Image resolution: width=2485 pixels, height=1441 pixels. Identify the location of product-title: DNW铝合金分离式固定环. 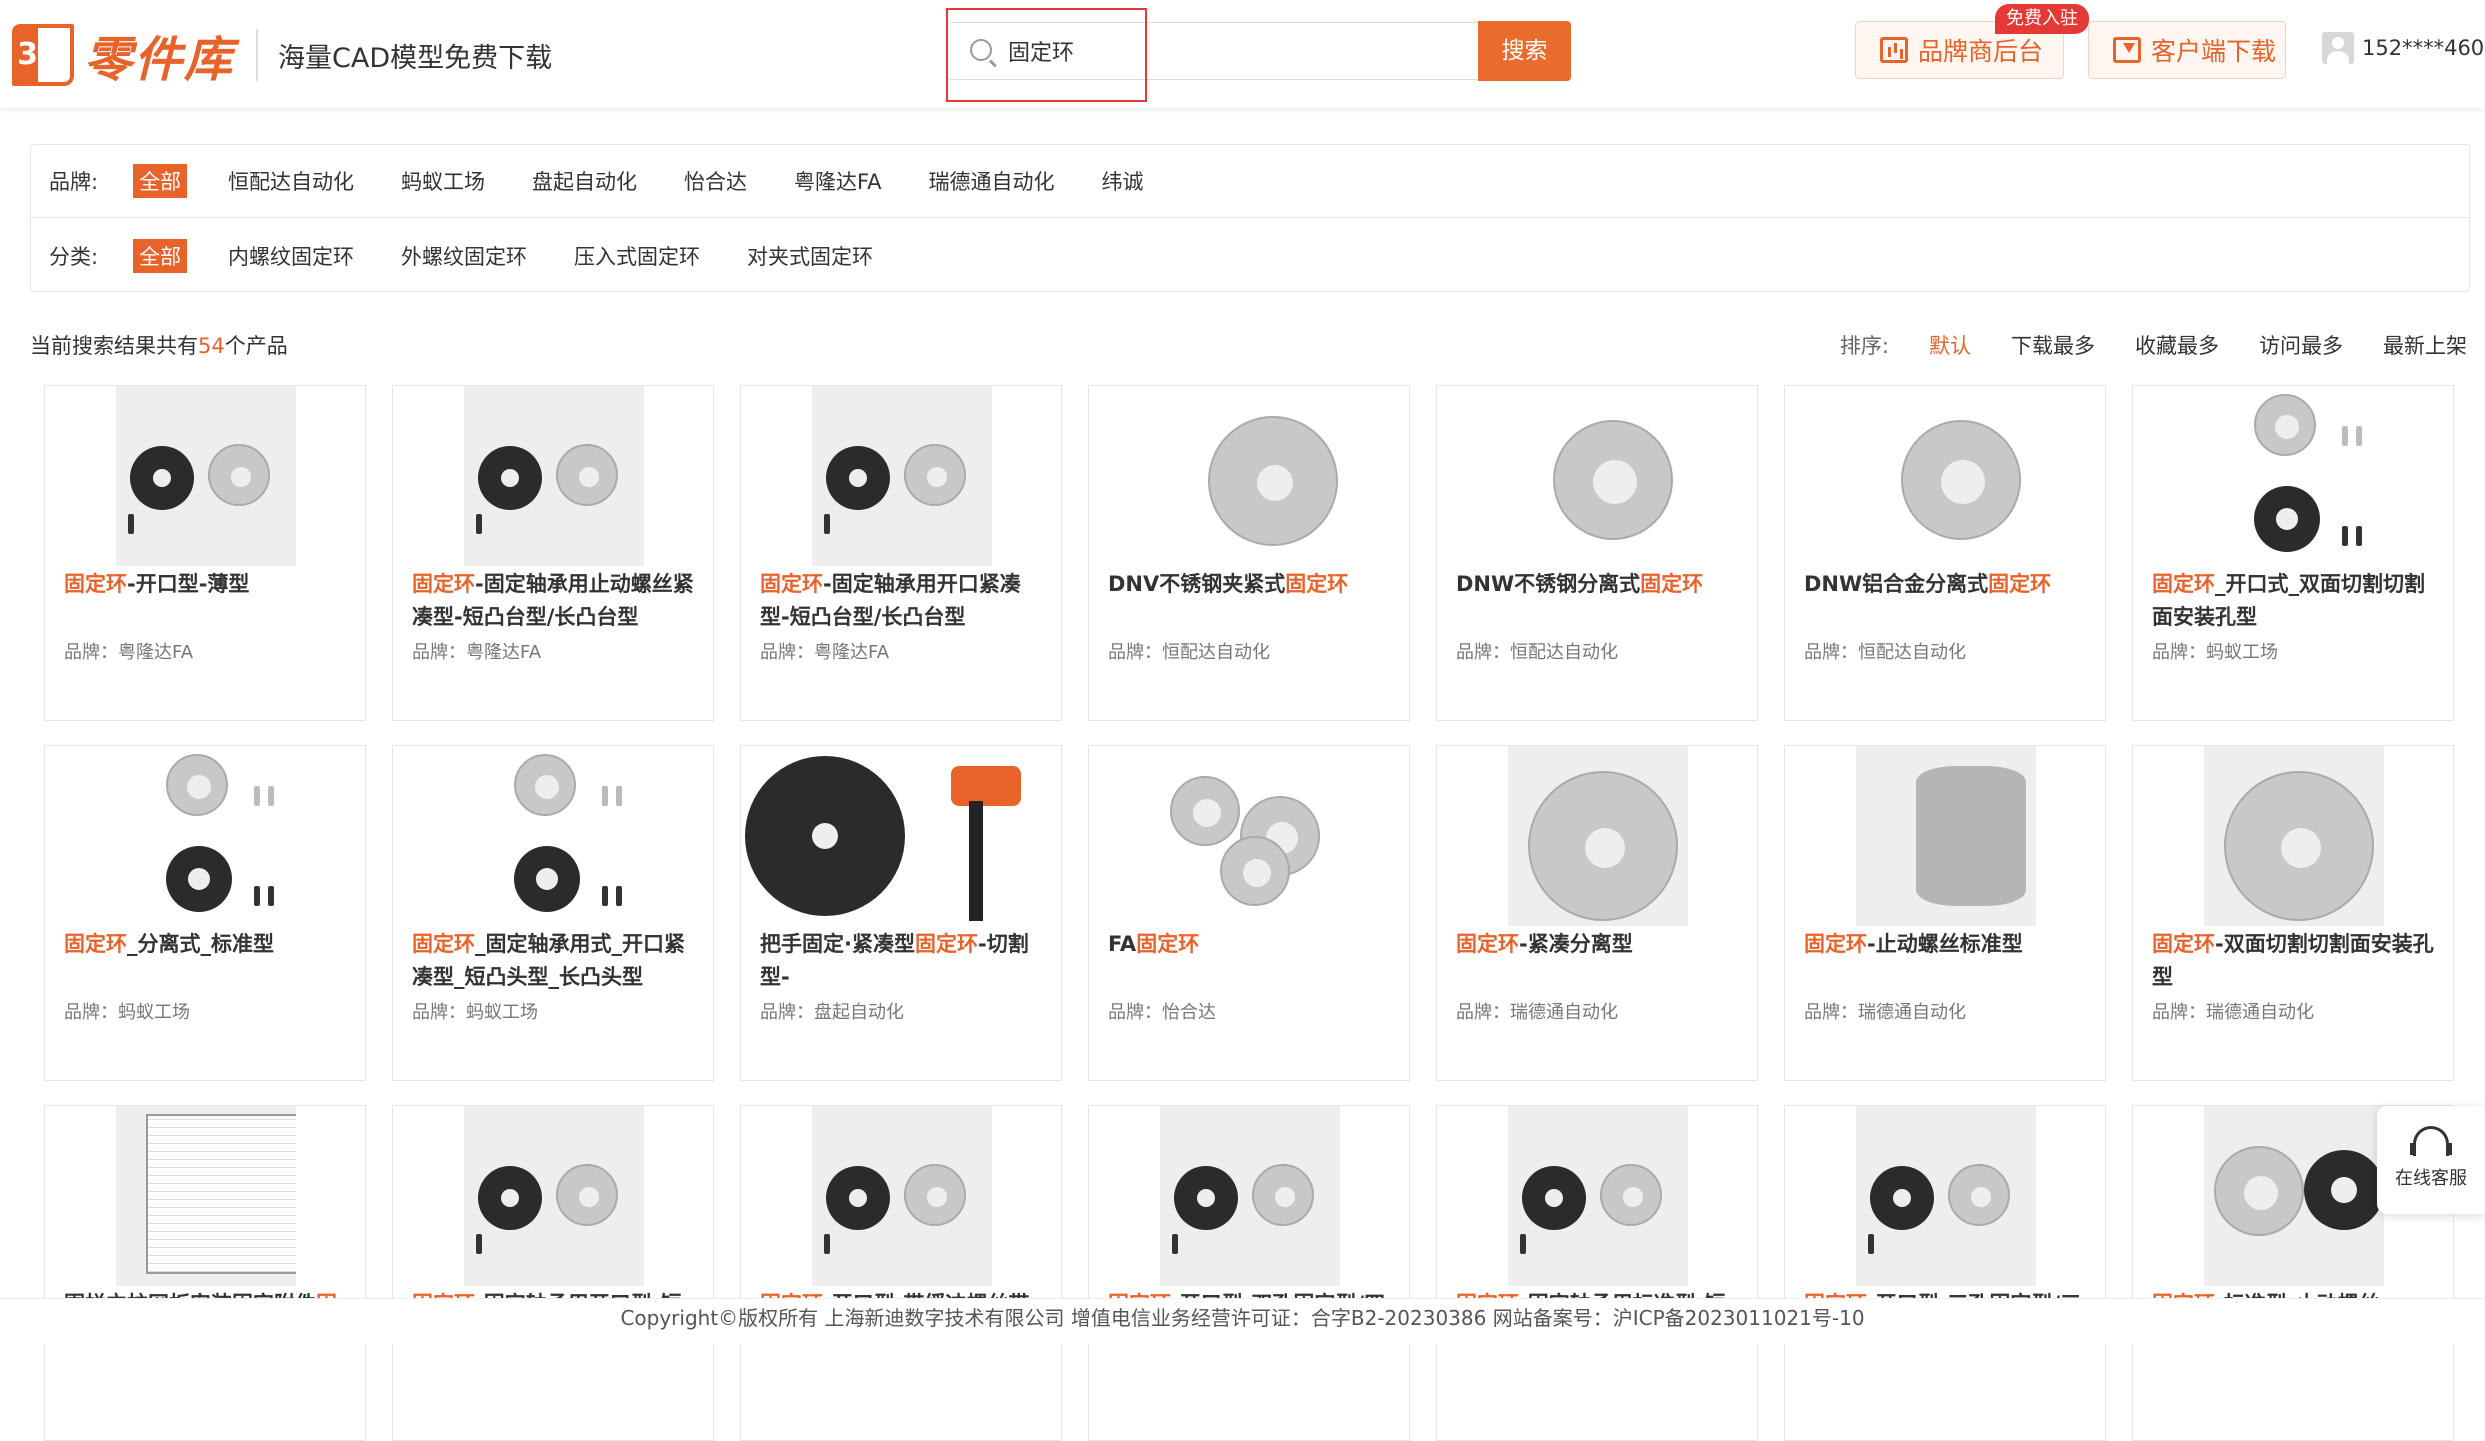
(1947, 584).